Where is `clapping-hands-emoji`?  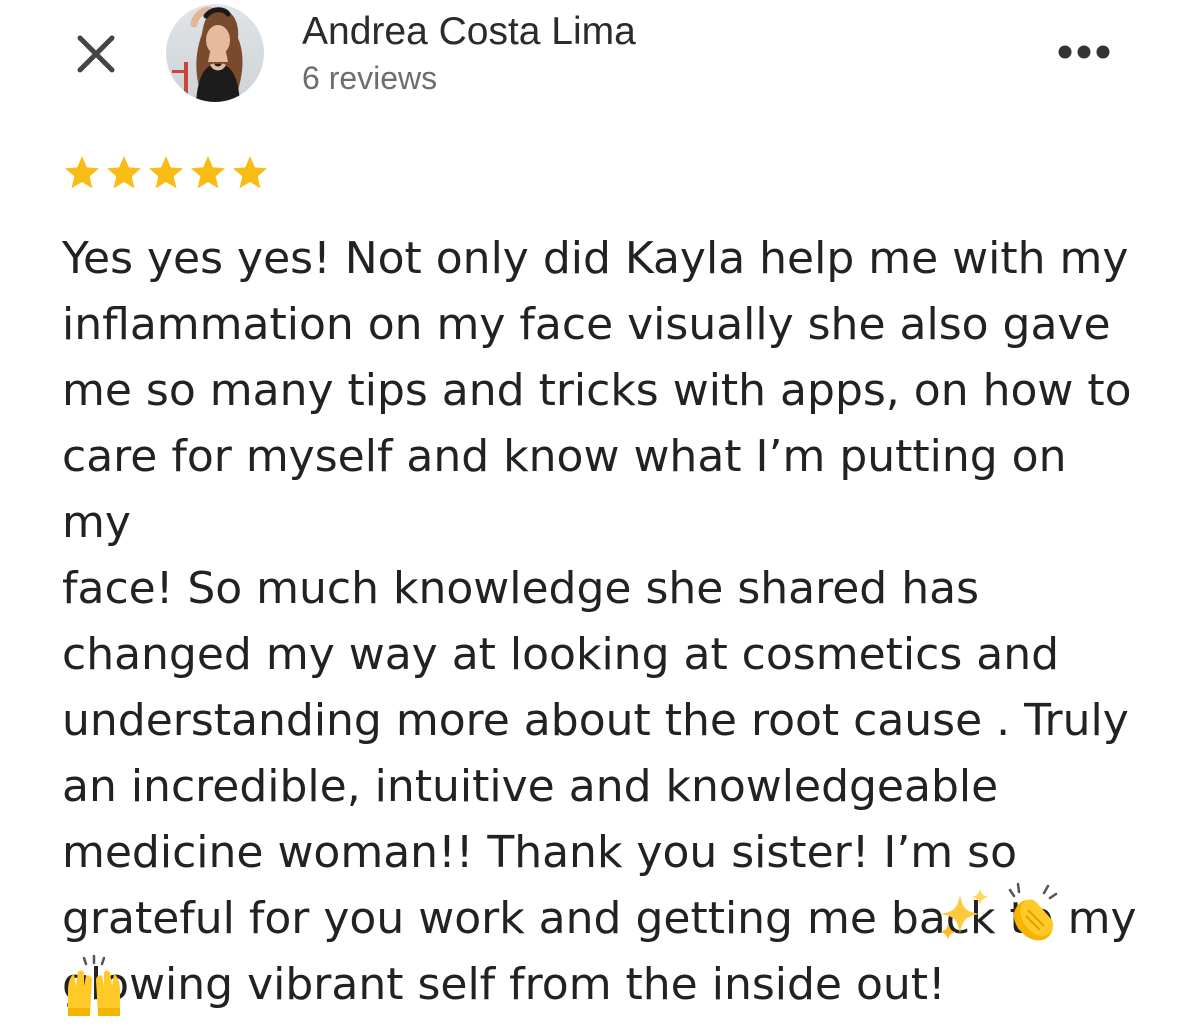 clapping-hands-emoji is located at coordinates (1033, 911).